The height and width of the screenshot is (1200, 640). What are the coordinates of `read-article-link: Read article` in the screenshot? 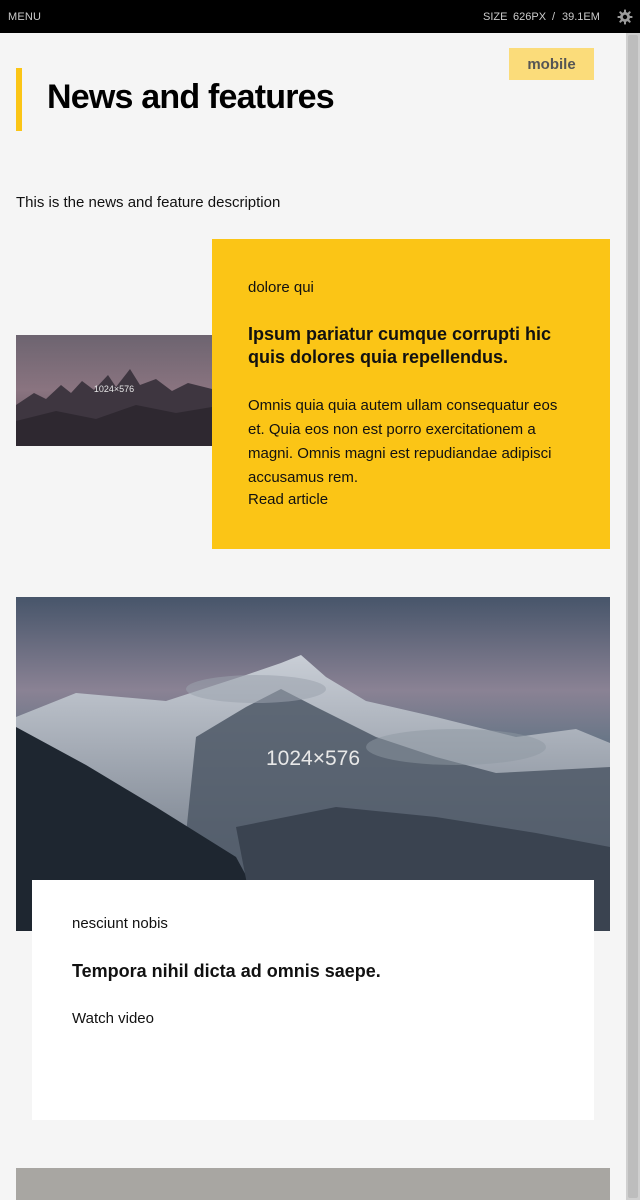 It's located at (288, 499).